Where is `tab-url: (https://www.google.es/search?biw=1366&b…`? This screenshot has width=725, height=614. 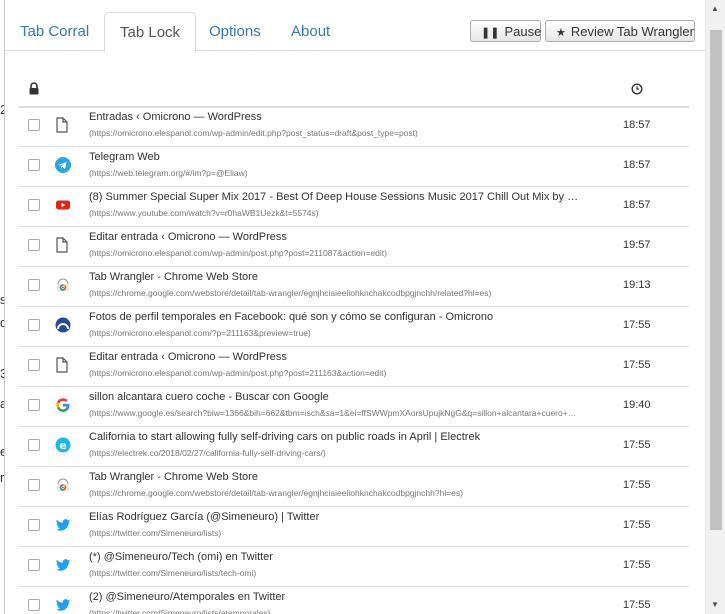 tab-url: (https://www.google.es/search?biw=1366&b… is located at coordinates (334, 413).